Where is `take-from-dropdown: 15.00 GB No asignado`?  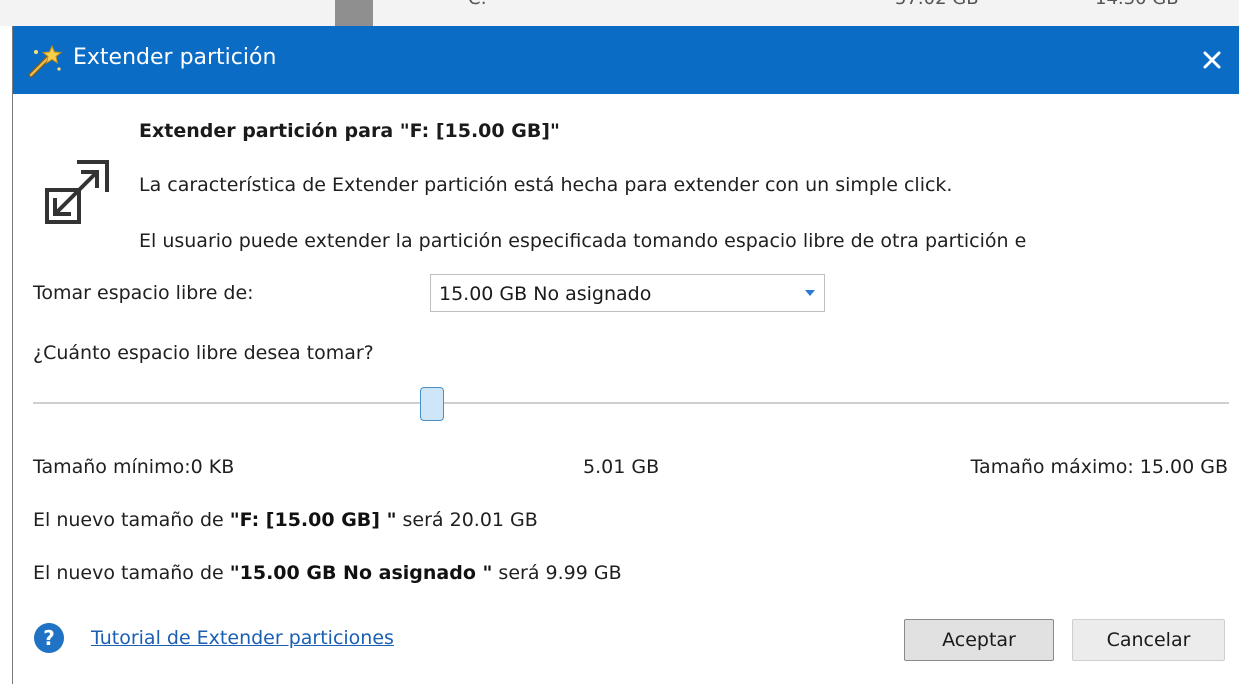 take-from-dropdown: 15.00 GB No asignado is located at coordinates (627, 293).